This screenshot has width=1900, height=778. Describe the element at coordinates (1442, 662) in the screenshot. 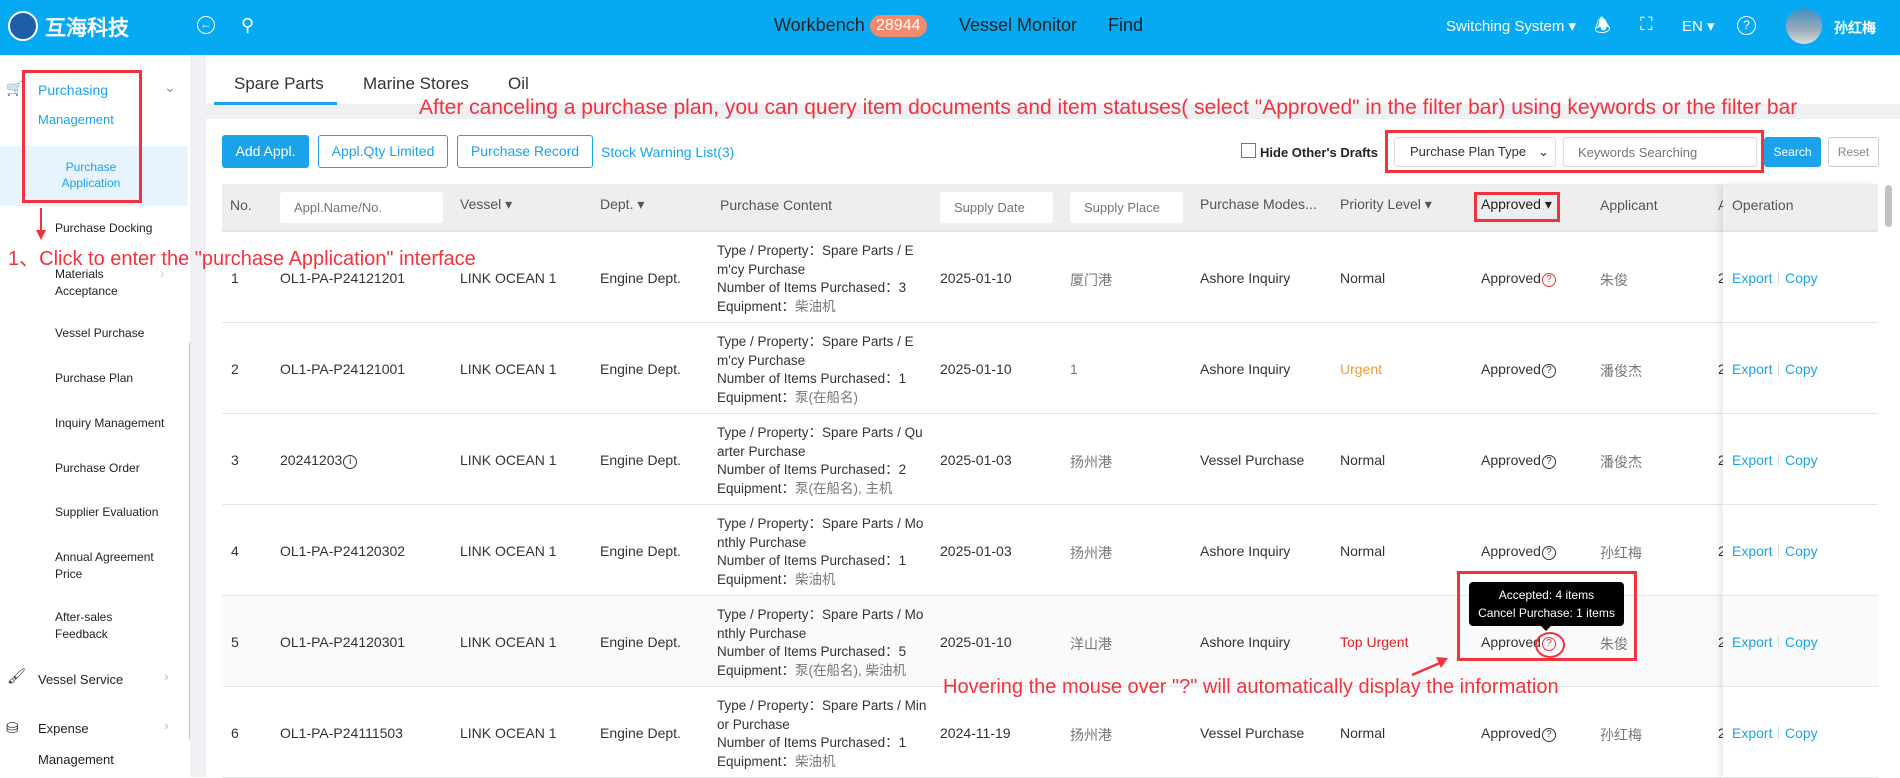

I see `arrow-diag-head` at that location.